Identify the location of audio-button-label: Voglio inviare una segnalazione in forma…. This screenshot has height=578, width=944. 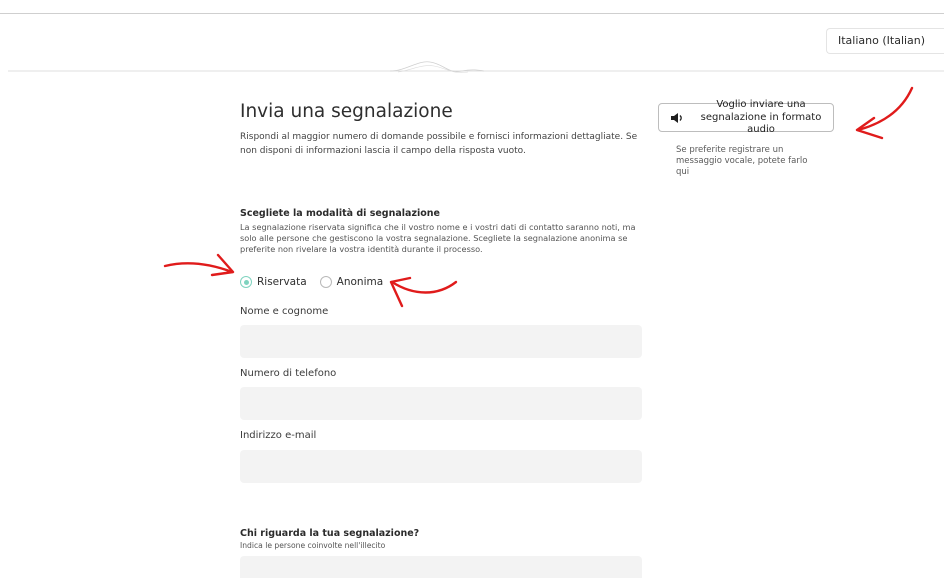
(761, 117).